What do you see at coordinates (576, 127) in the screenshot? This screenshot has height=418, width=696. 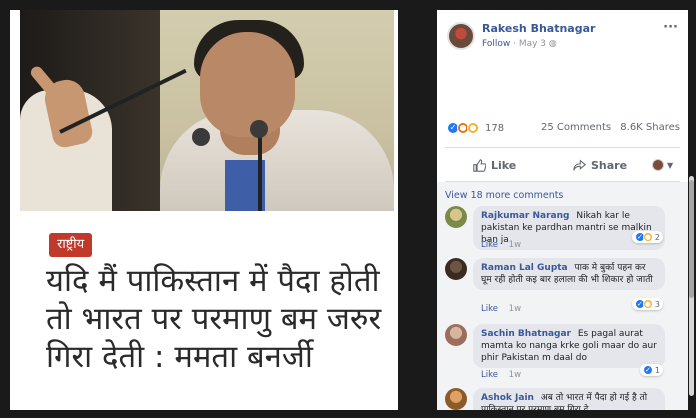 I see `comments-count: 25 Comments` at bounding box center [576, 127].